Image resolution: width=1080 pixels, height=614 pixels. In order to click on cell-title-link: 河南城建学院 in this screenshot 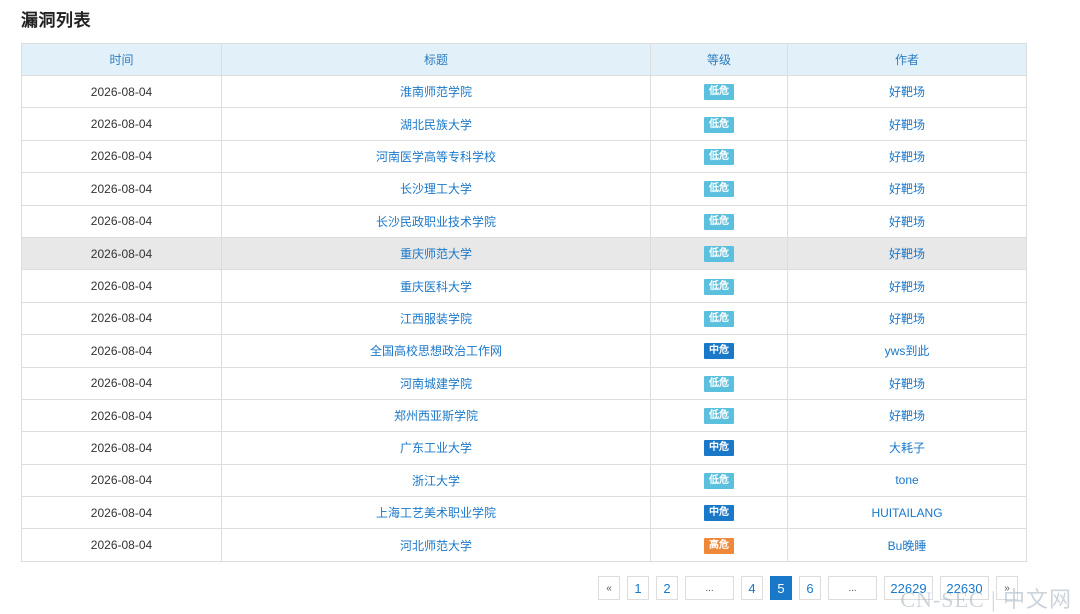, I will do `click(436, 383)`.